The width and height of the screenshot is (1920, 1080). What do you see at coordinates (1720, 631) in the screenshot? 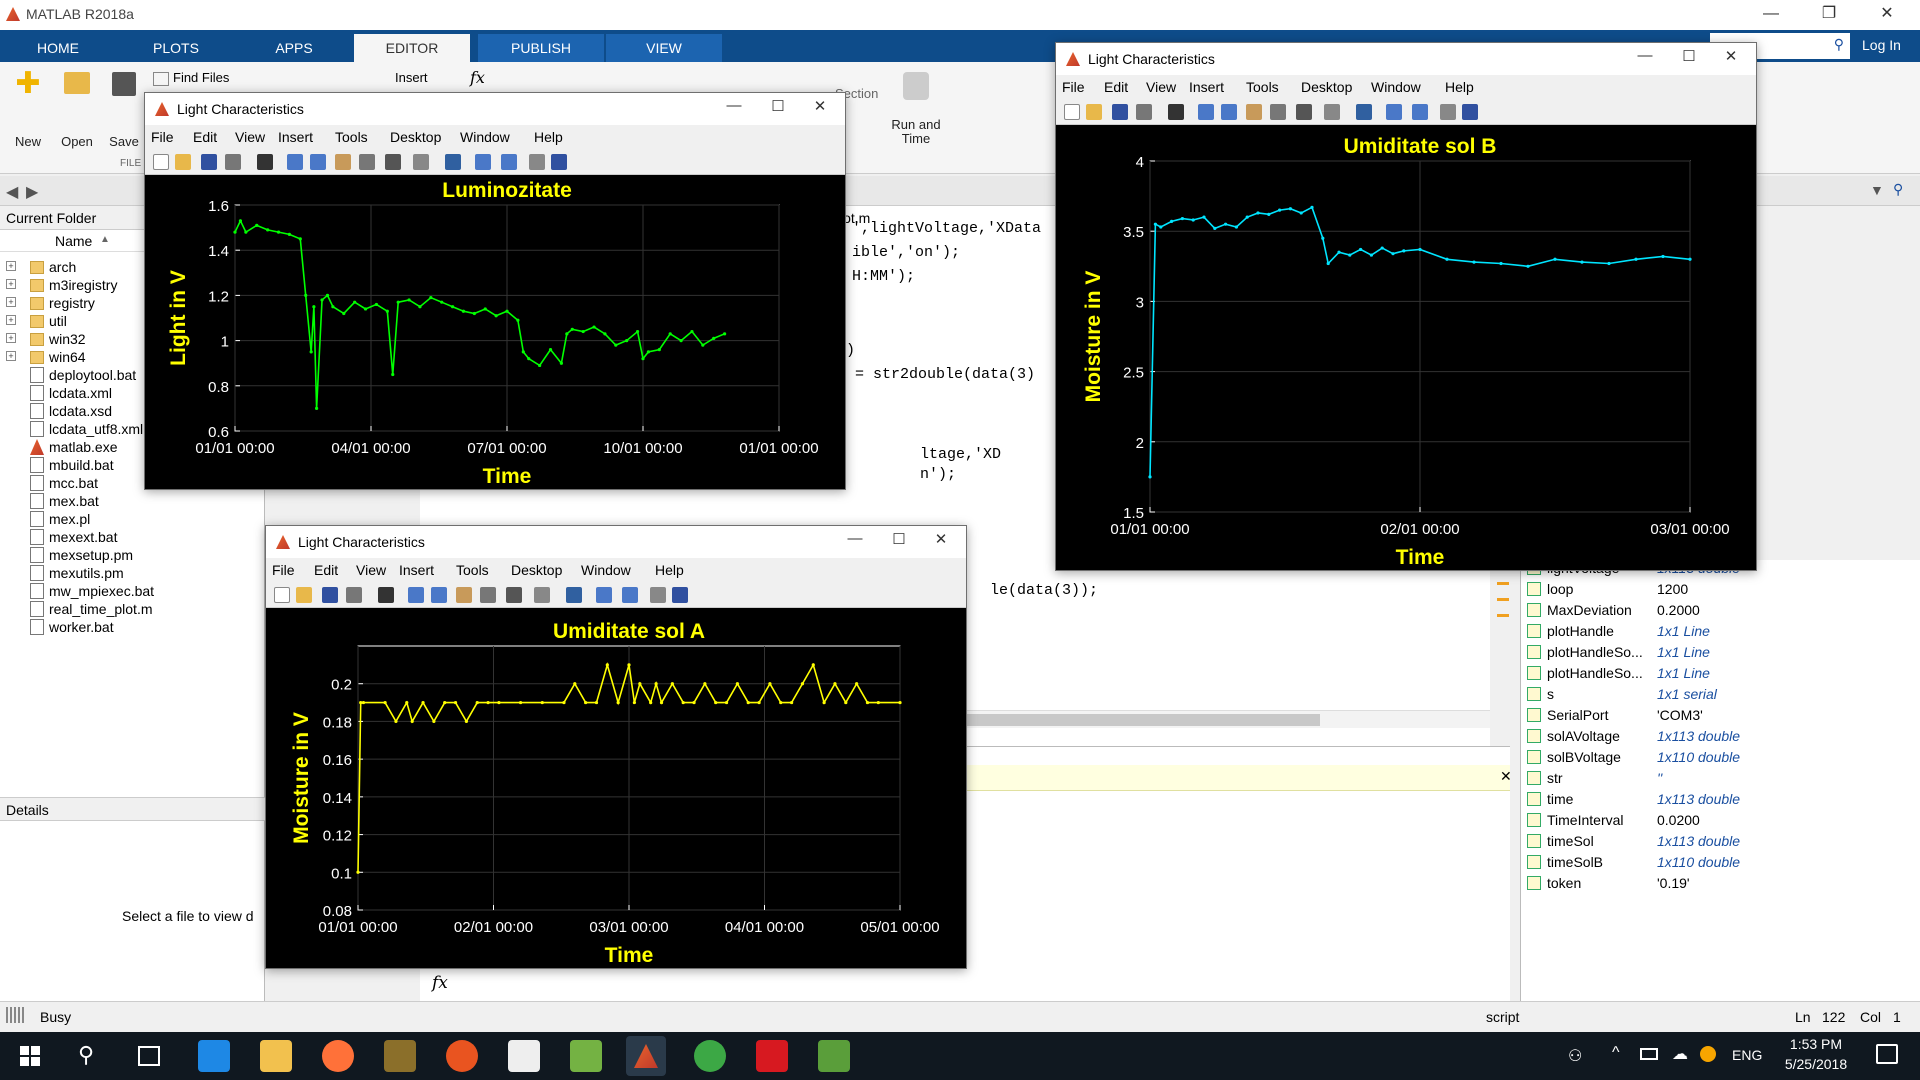
I see `workspace-variable-row: plotHandle 1x1 Line` at bounding box center [1720, 631].